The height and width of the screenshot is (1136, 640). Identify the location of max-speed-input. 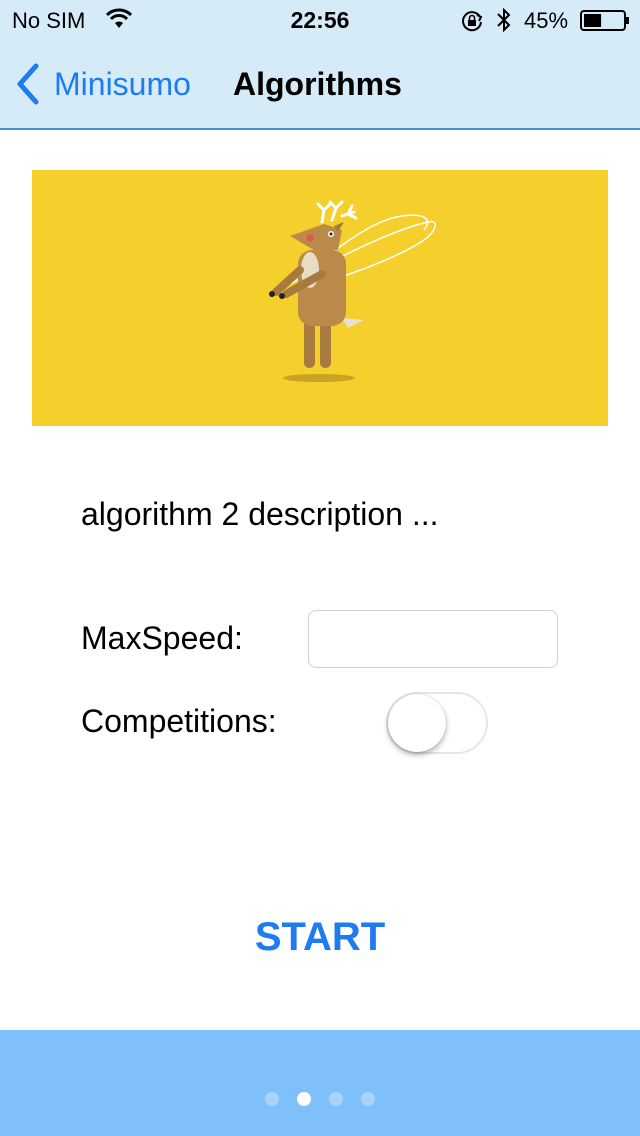
(433, 639).